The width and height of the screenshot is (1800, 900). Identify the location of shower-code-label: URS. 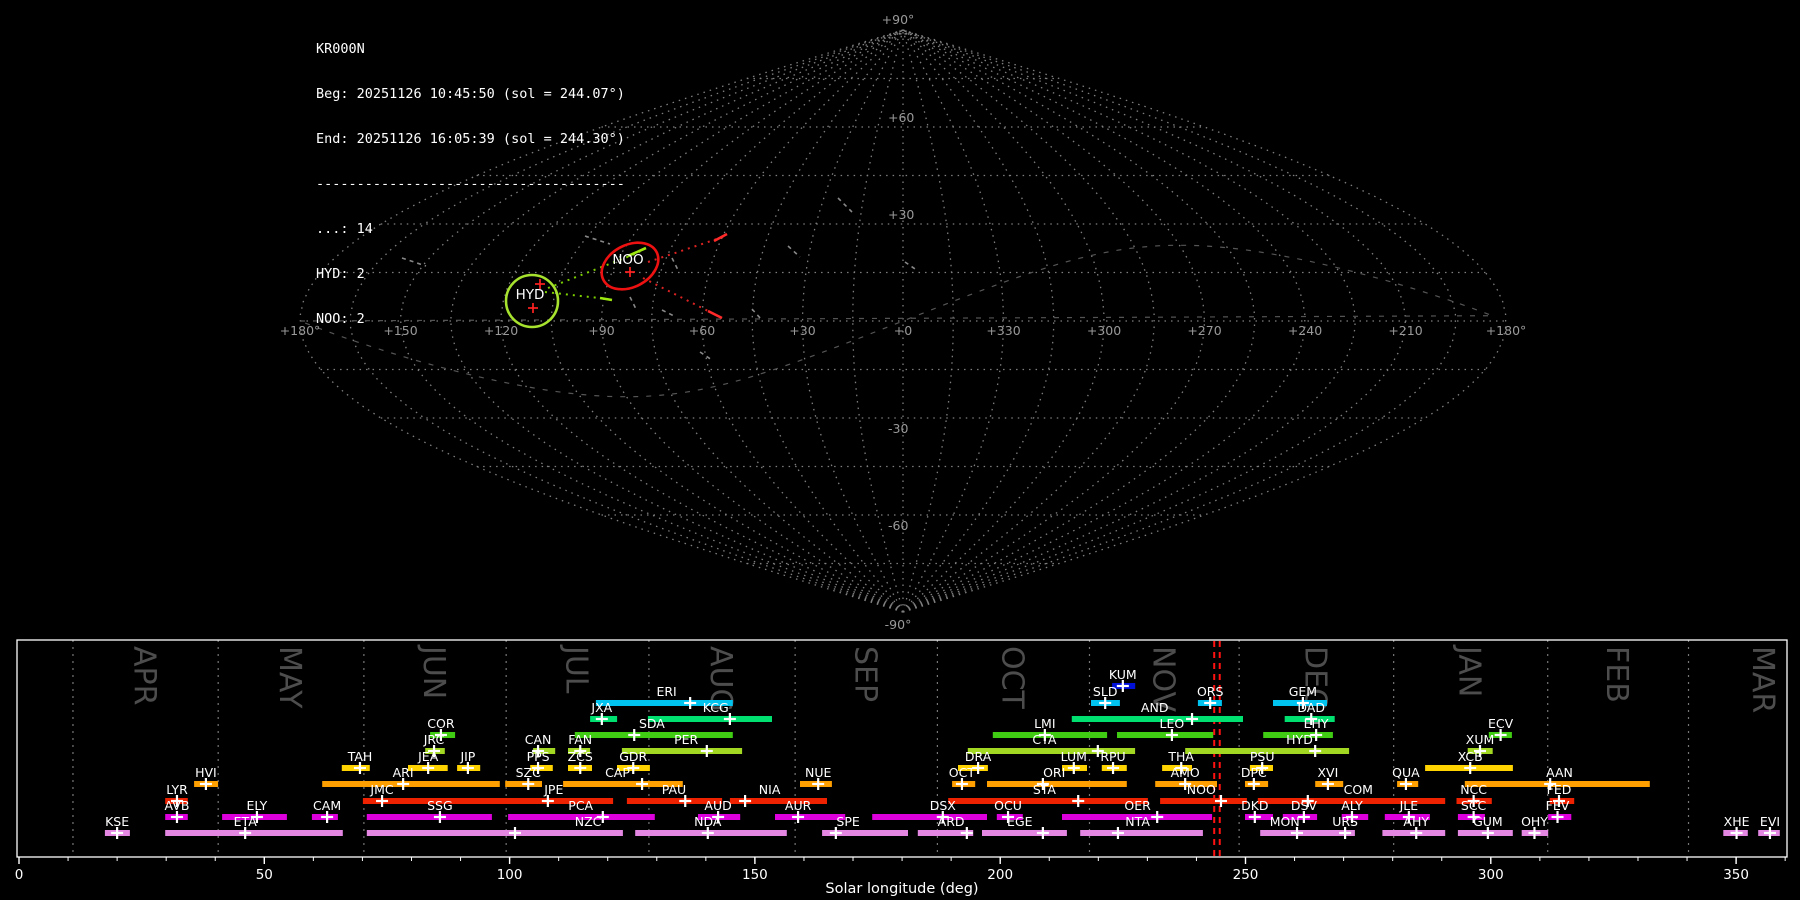
(1345, 821).